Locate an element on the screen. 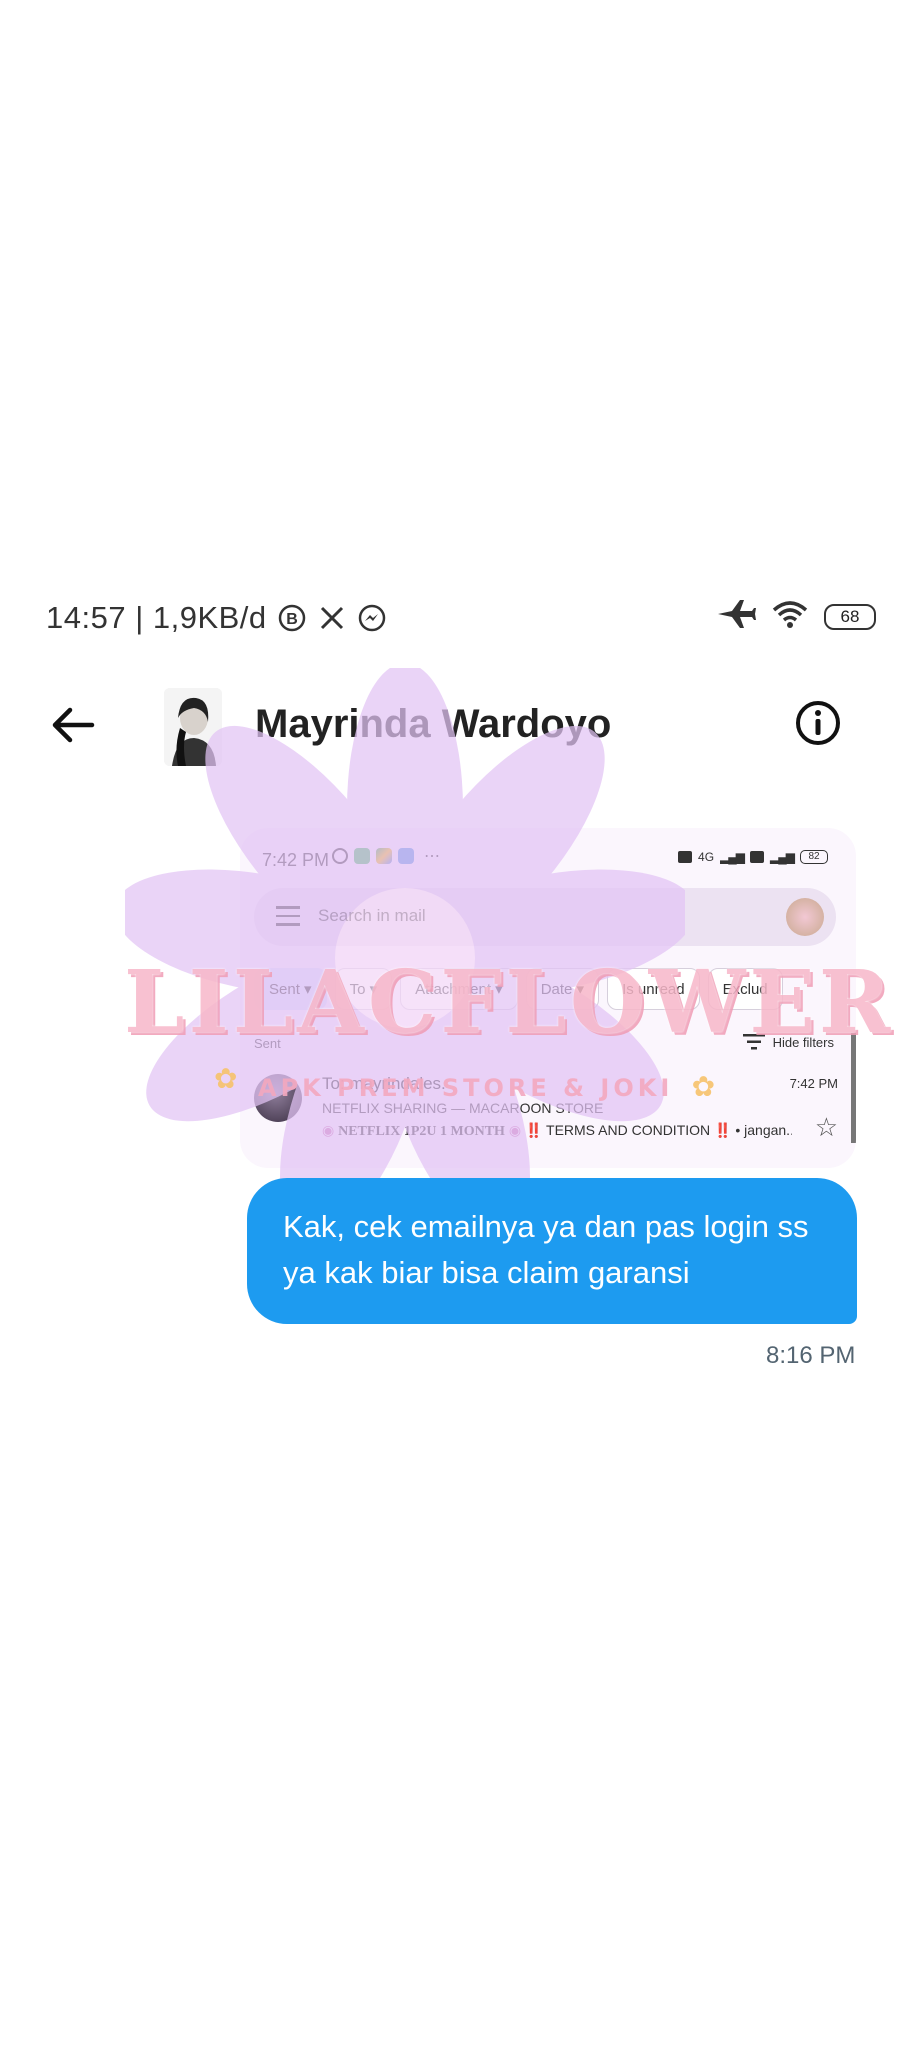 Image resolution: width=921 pixels, height=2048 pixels. network-label: 4G is located at coordinates (706, 857).